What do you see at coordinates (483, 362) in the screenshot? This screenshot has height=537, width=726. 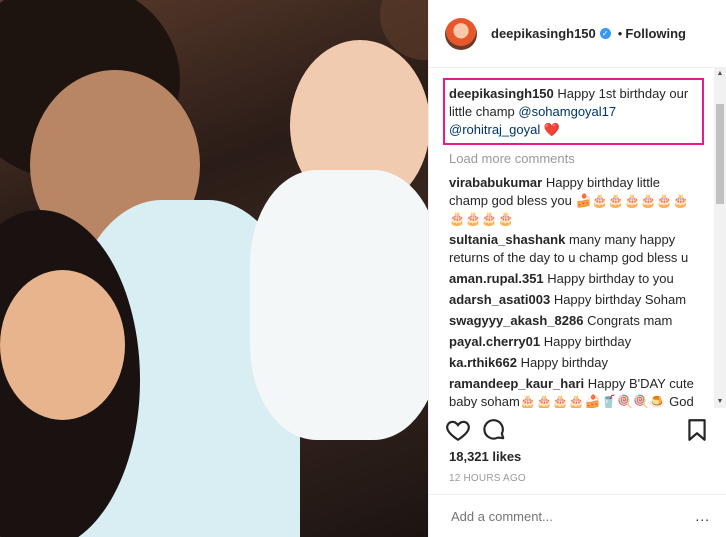 I see `comment-username: ka.rthik662` at bounding box center [483, 362].